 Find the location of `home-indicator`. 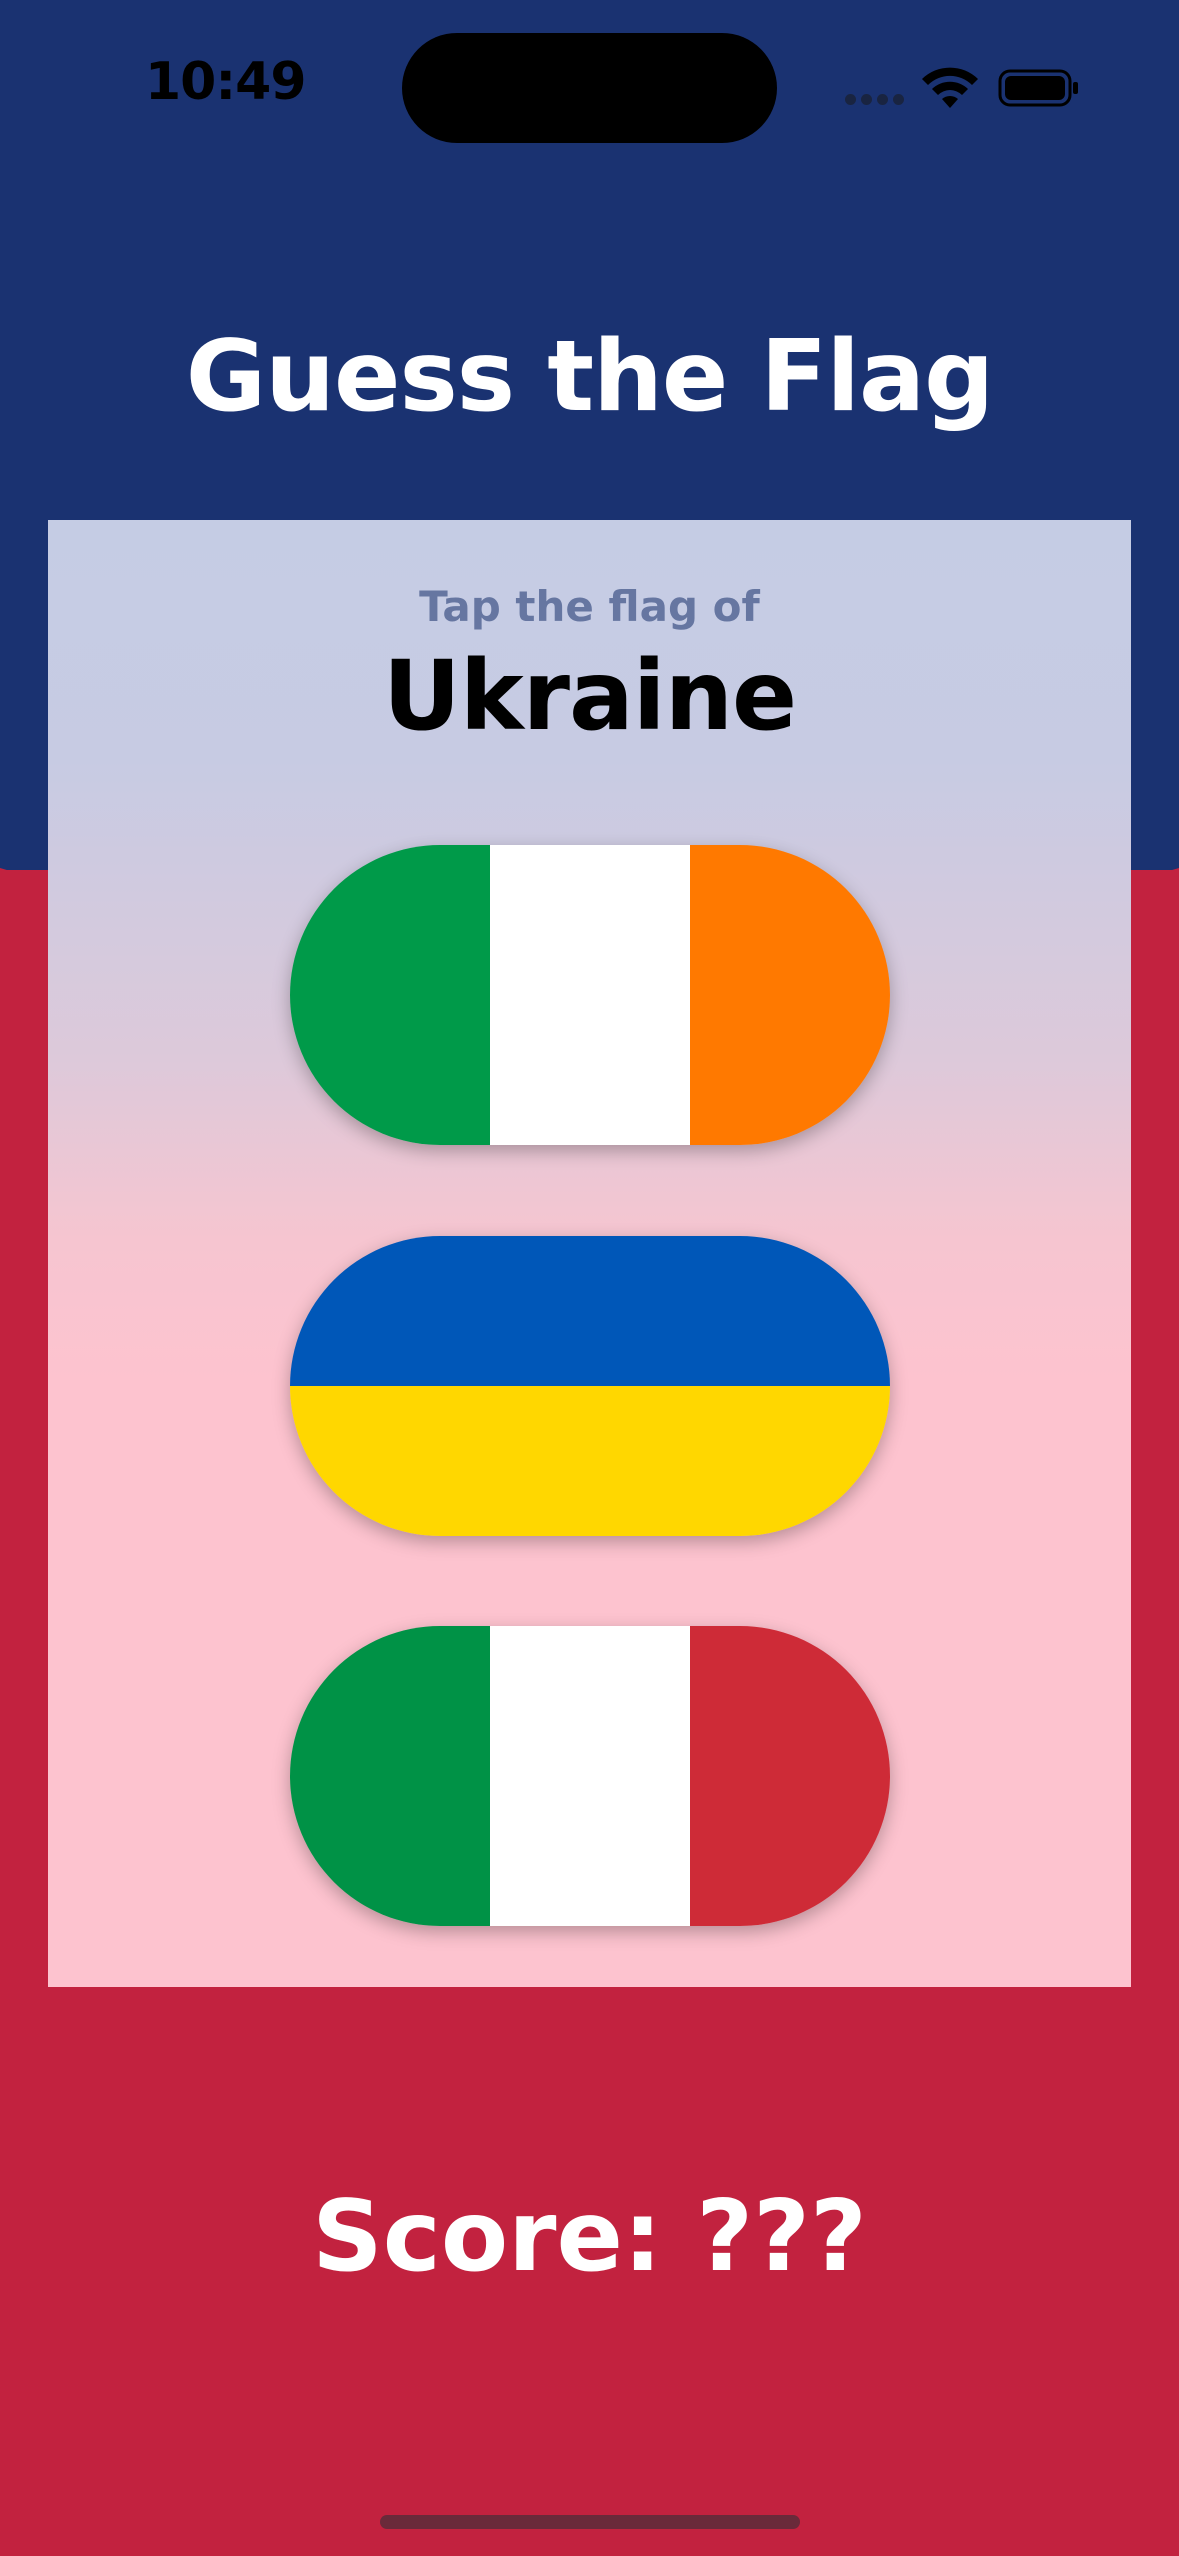

home-indicator is located at coordinates (590, 2522).